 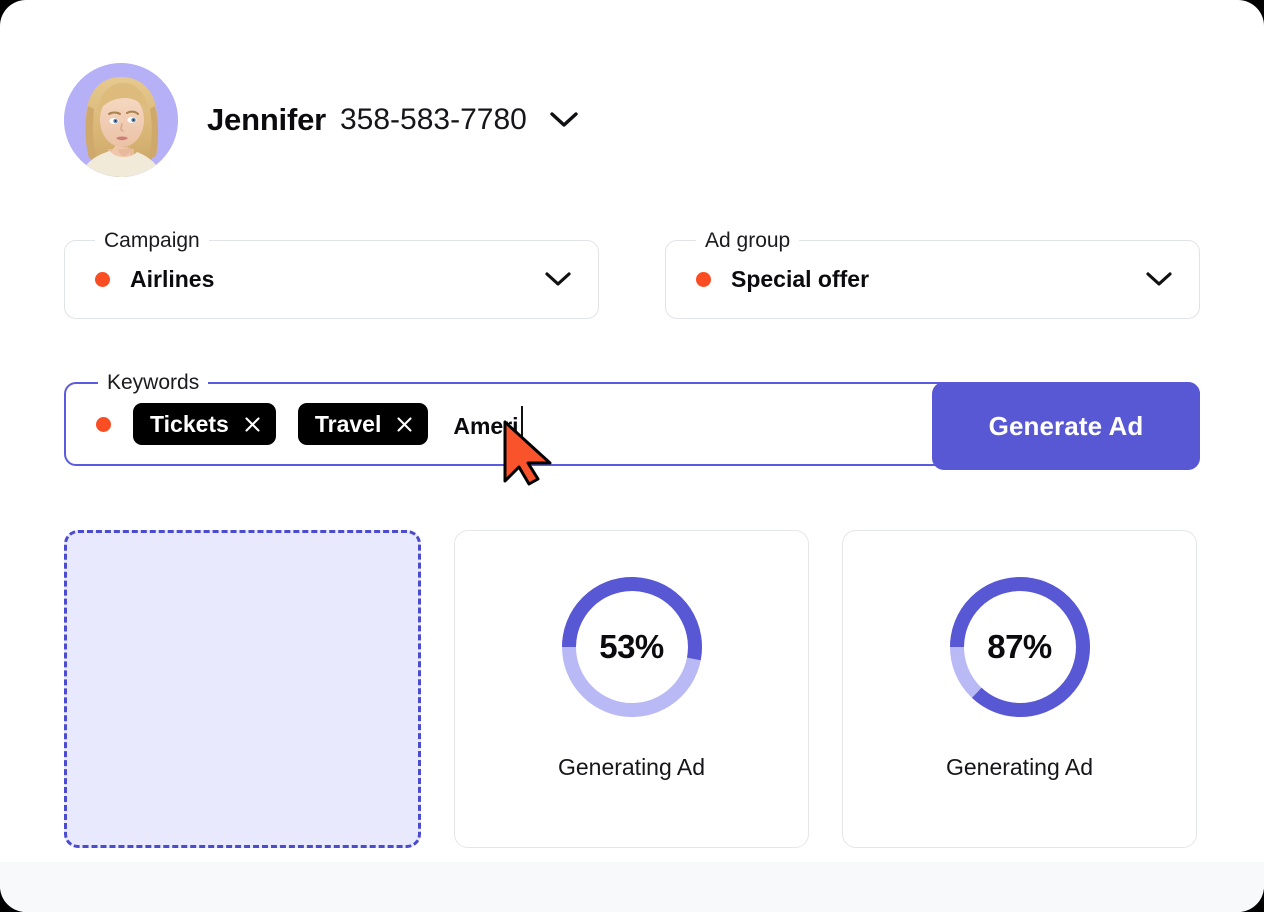 I want to click on keywords-status-dot, so click(x=103, y=424).